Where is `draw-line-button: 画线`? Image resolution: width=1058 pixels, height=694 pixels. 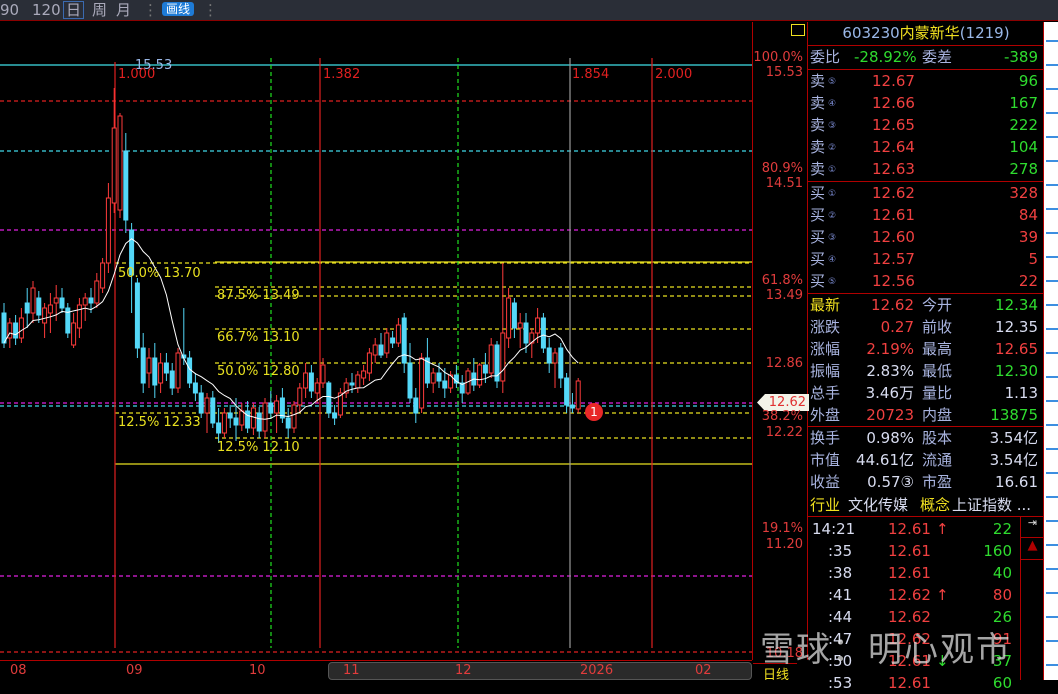 draw-line-button: 画线 is located at coordinates (178, 9).